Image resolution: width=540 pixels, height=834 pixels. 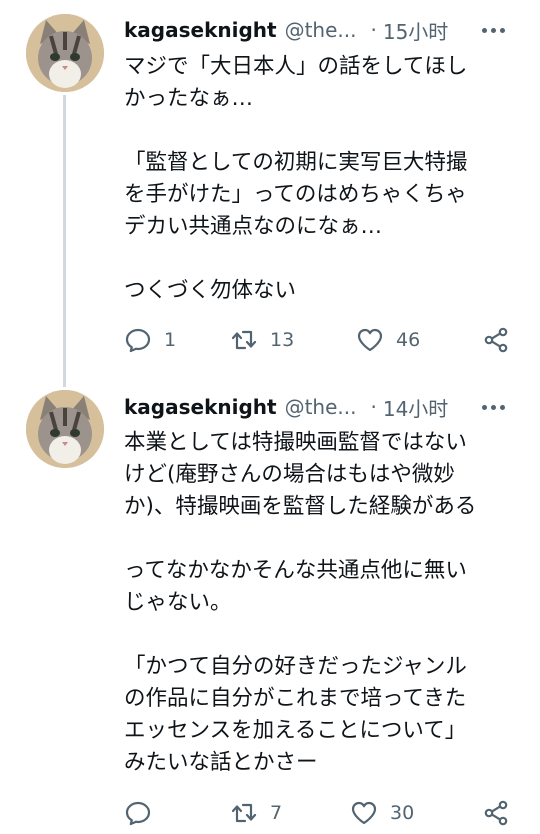 I want to click on tweet-line: を手がけた」ってのはめちゃくちゃ, so click(x=295, y=194).